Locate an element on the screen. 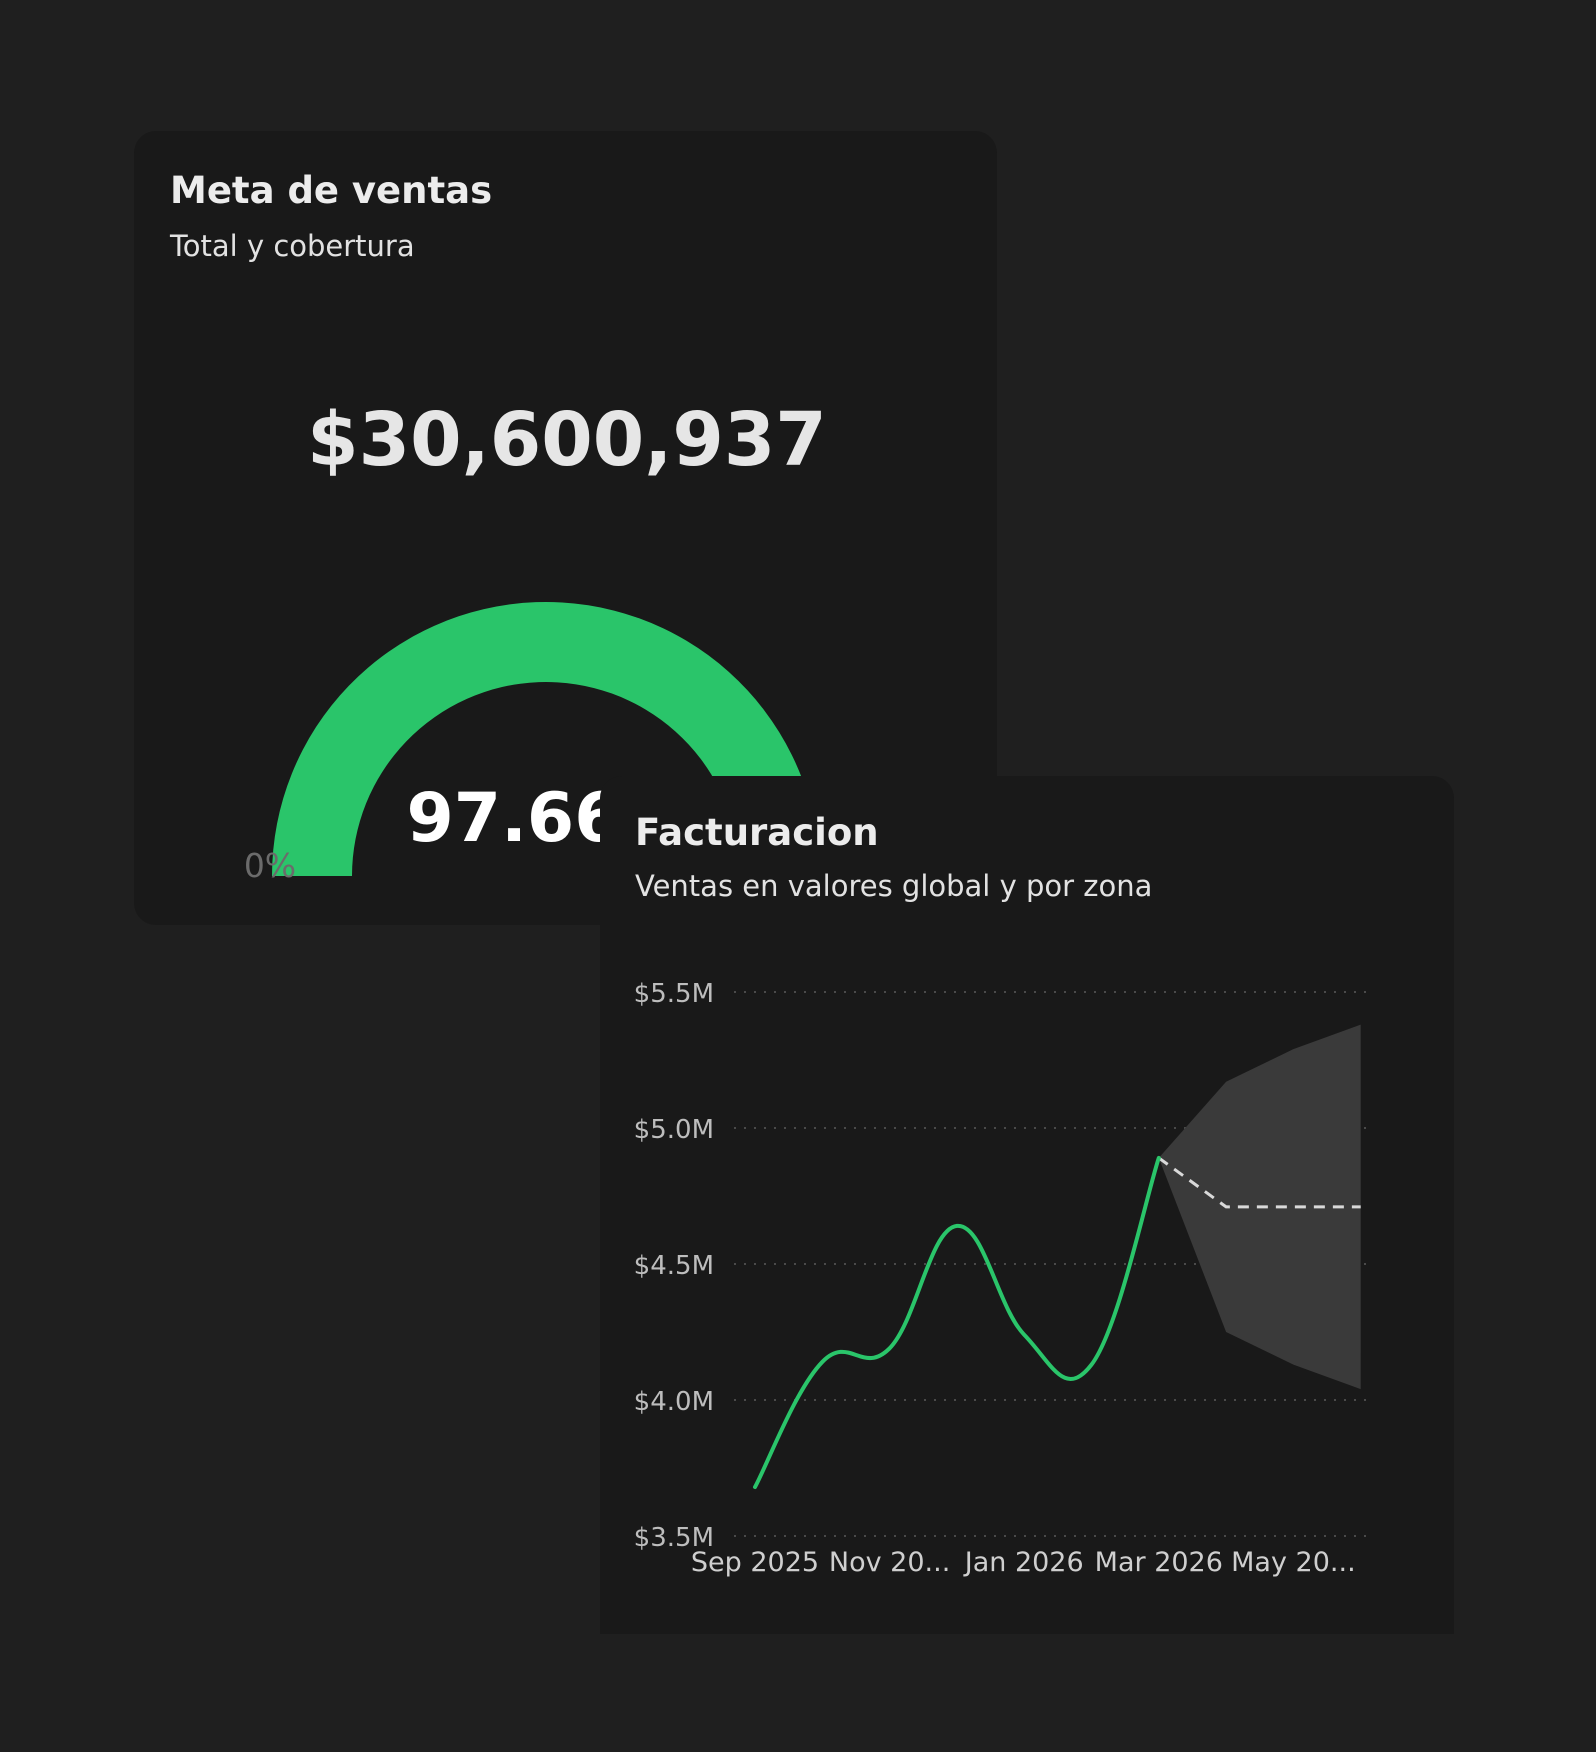 Image resolution: width=1596 pixels, height=1752 pixels. x-tick-label: Sep 2025 is located at coordinates (755, 1562).